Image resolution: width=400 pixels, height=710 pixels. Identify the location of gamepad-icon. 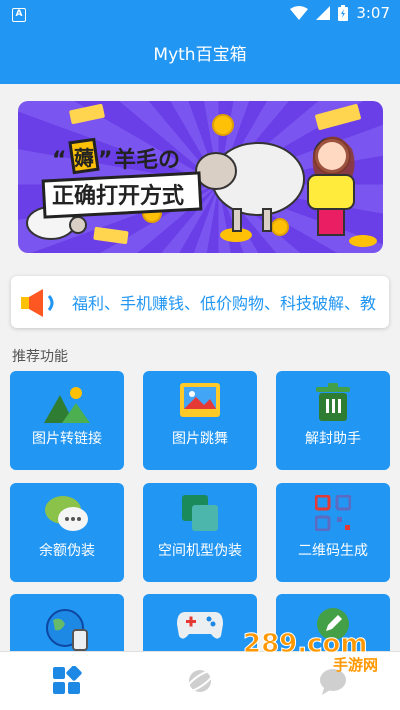
(200, 625).